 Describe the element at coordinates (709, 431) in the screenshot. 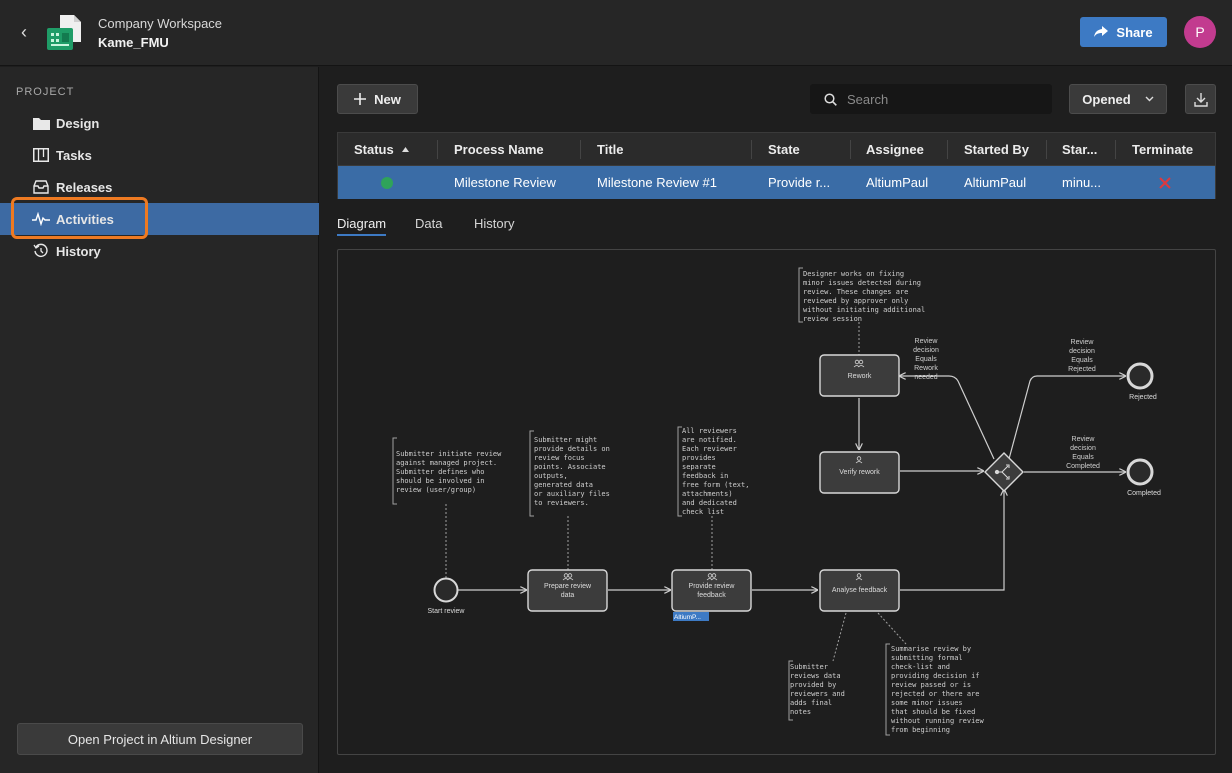

I see `annotation-line: All reviewers` at that location.